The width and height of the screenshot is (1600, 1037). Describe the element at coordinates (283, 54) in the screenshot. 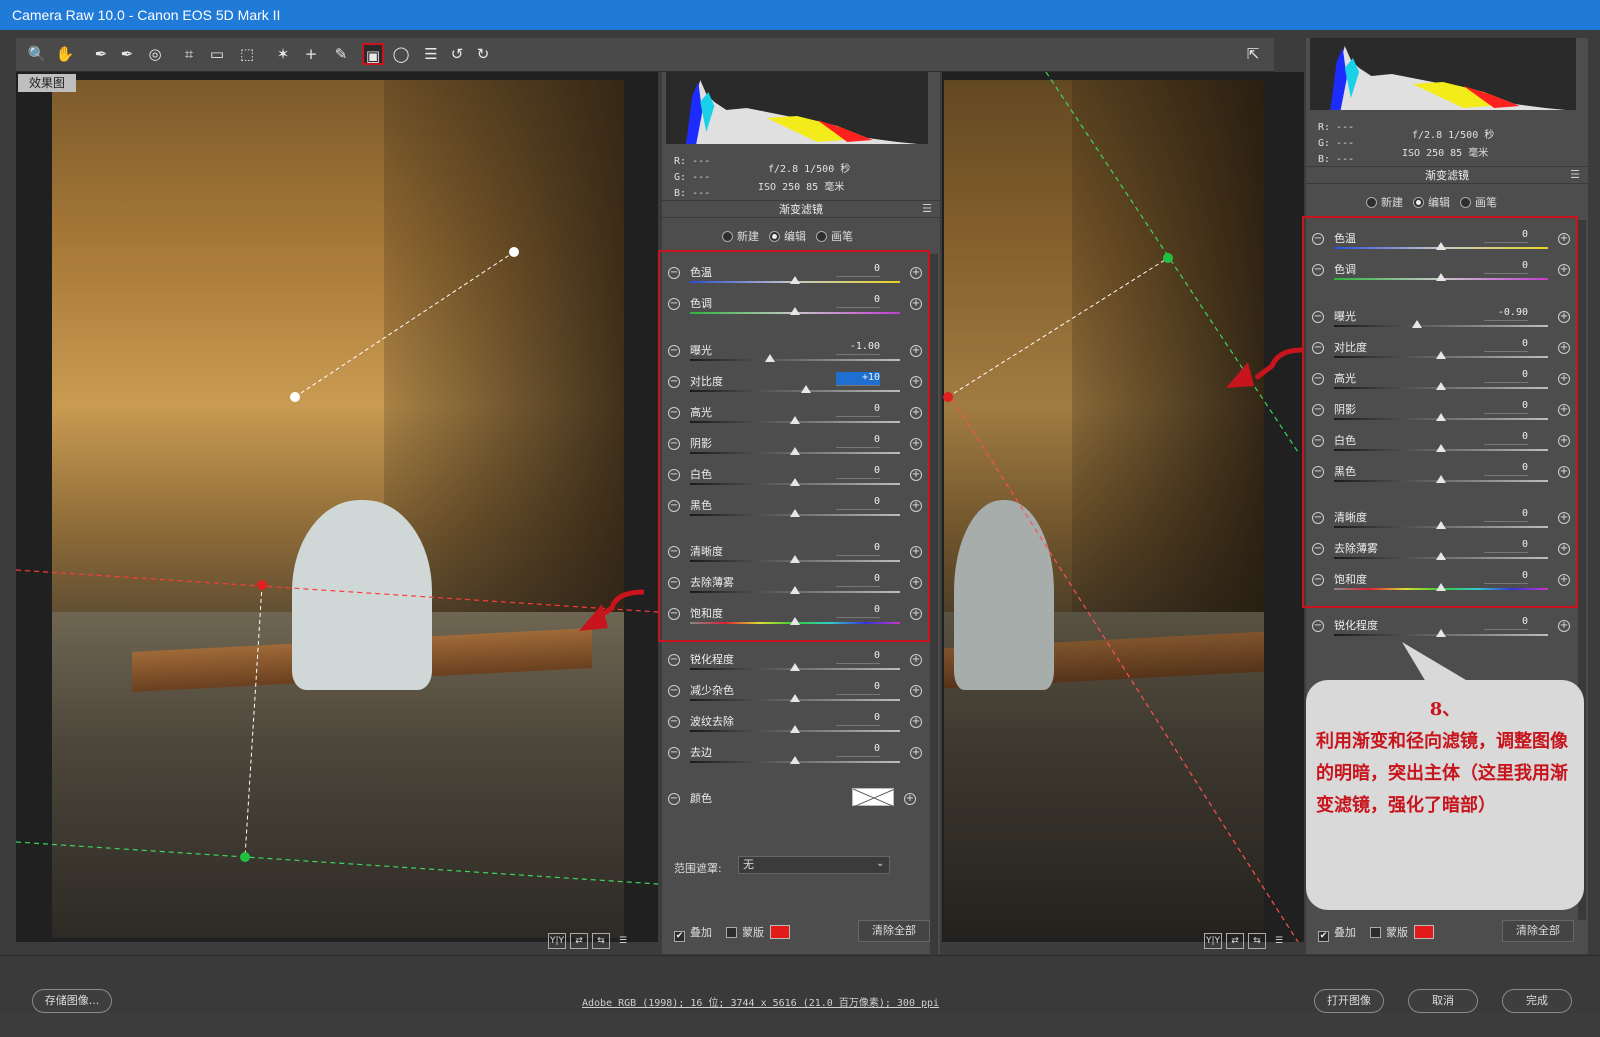

I see `spot-removal-tool-icon: ✶` at that location.